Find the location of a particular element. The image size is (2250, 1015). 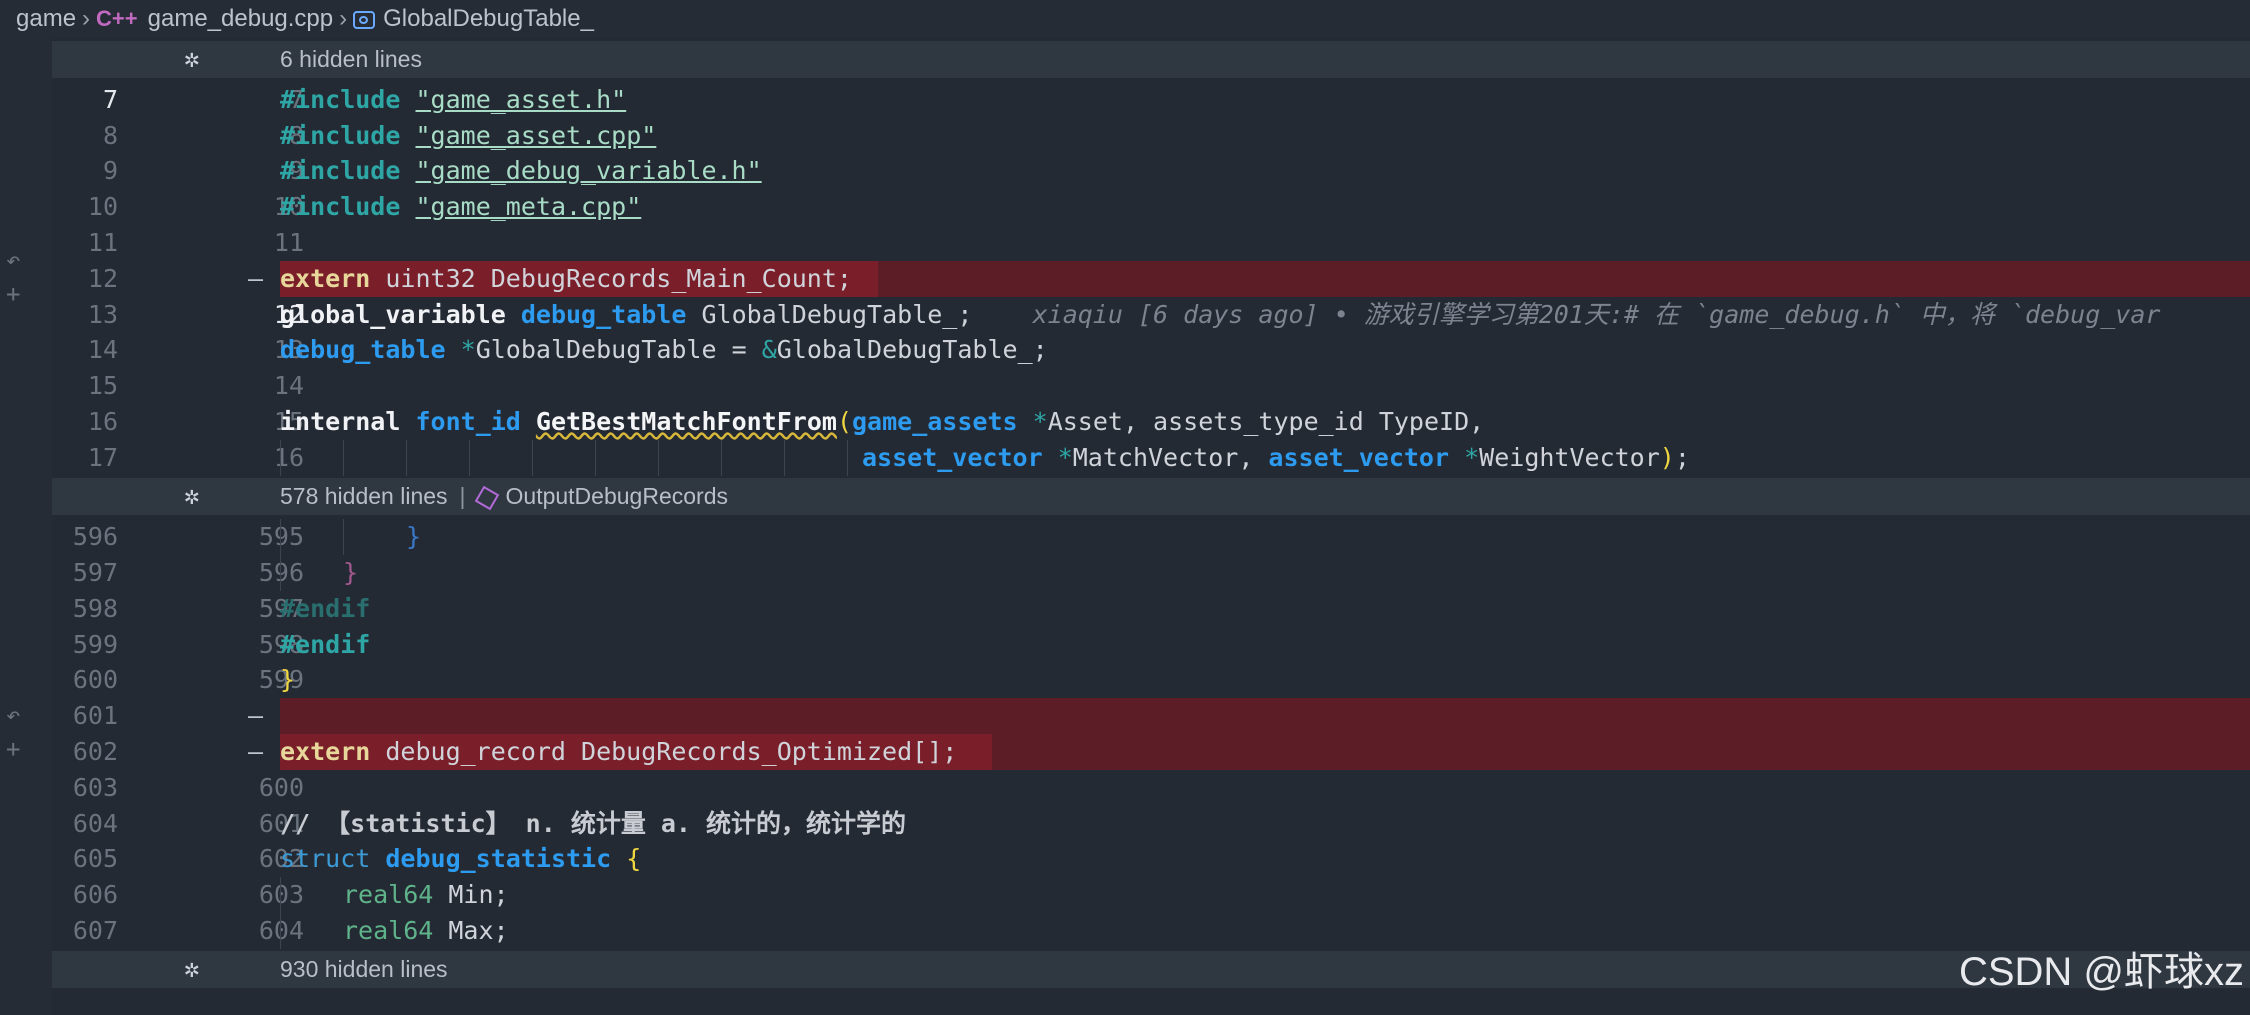

line-number-original: 606 is located at coordinates (95, 894).